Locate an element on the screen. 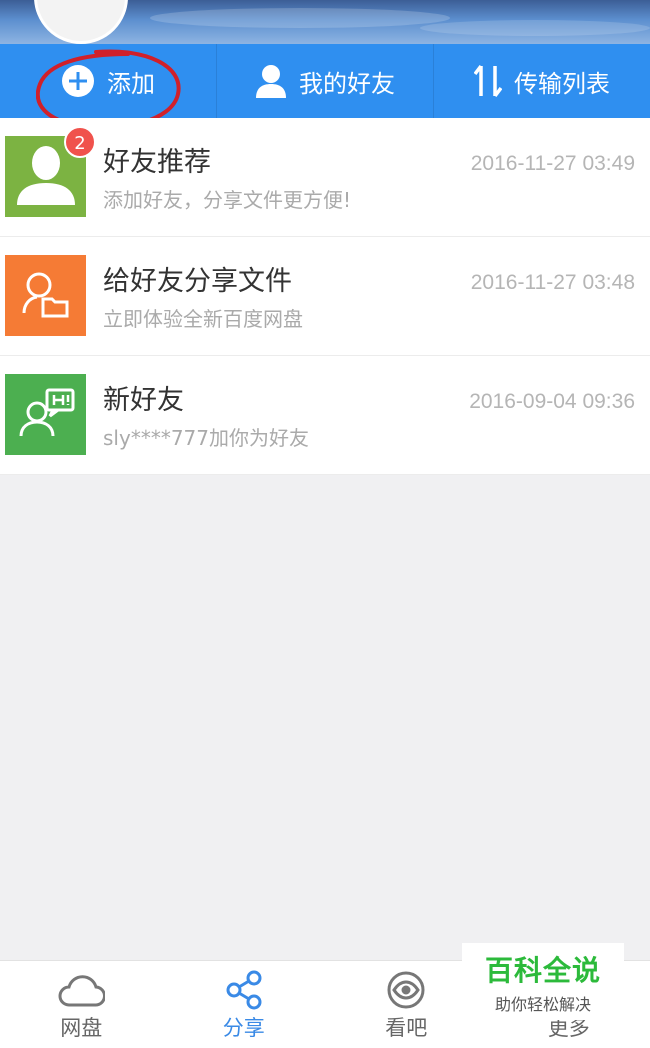 This screenshot has height=1048, width=650. message-time: 2016-11-27 03:48 is located at coordinates (553, 283).